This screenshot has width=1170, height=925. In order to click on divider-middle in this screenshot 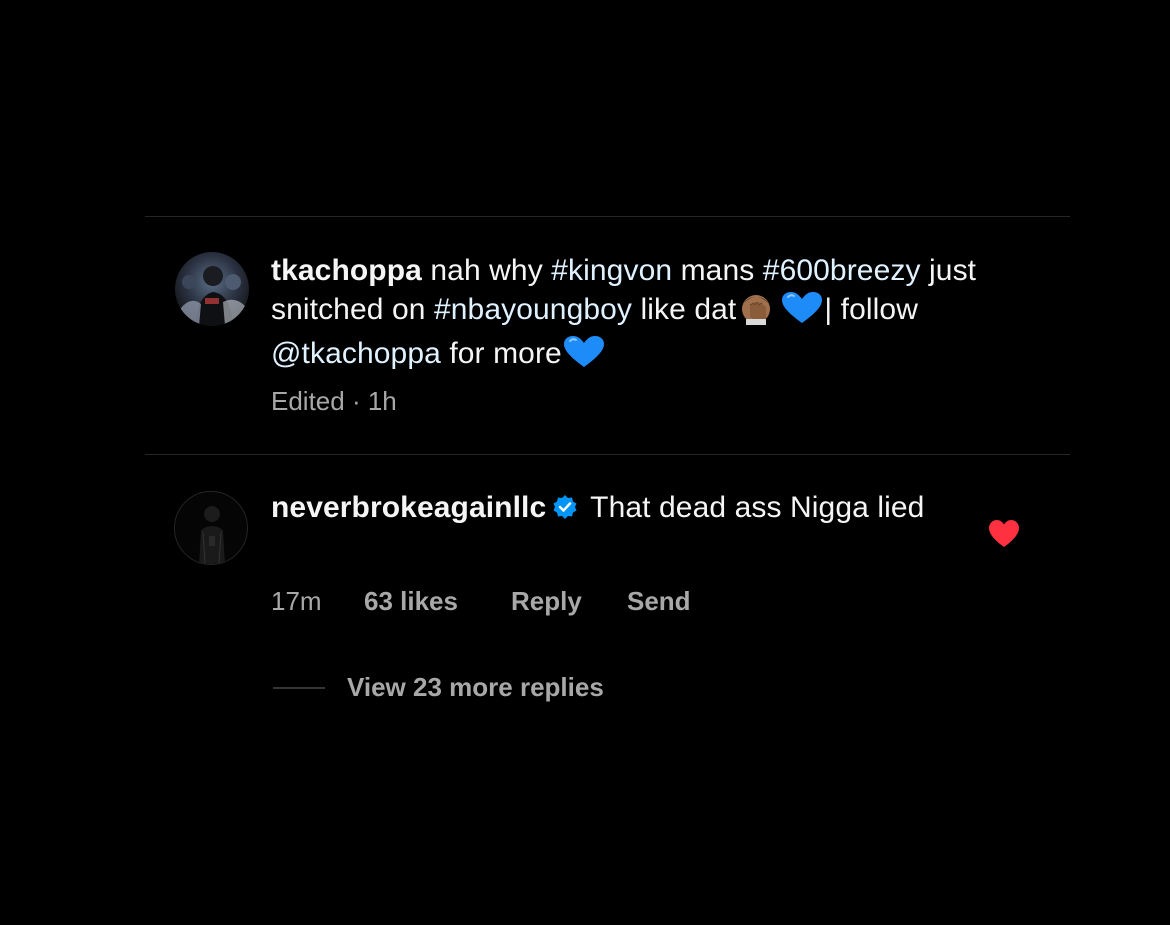, I will do `click(607, 454)`.